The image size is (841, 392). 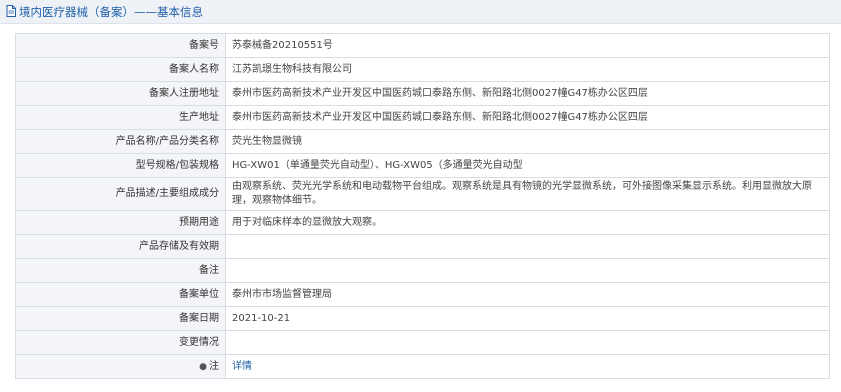 What do you see at coordinates (527, 294) in the screenshot?
I see `row-value: 泰州市市场监督管理局` at bounding box center [527, 294].